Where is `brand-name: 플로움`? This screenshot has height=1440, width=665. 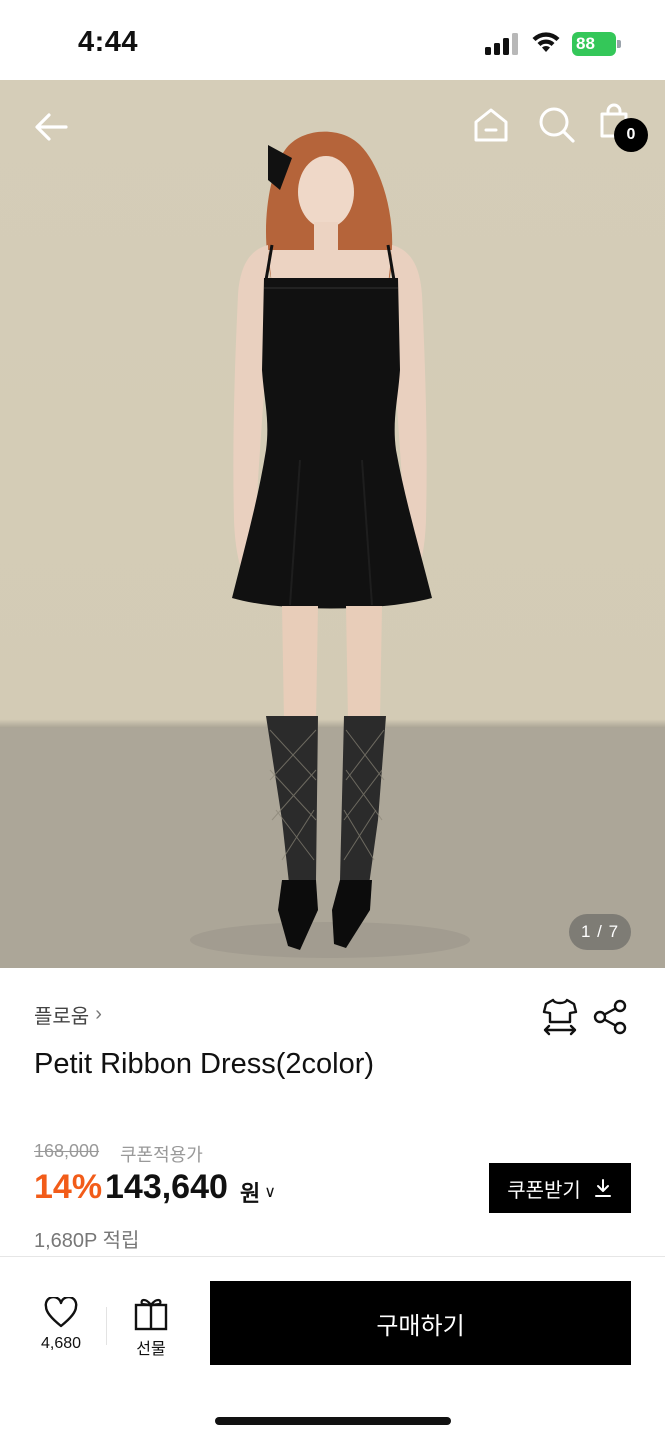
brand-name: 플로움 is located at coordinates (62, 1017).